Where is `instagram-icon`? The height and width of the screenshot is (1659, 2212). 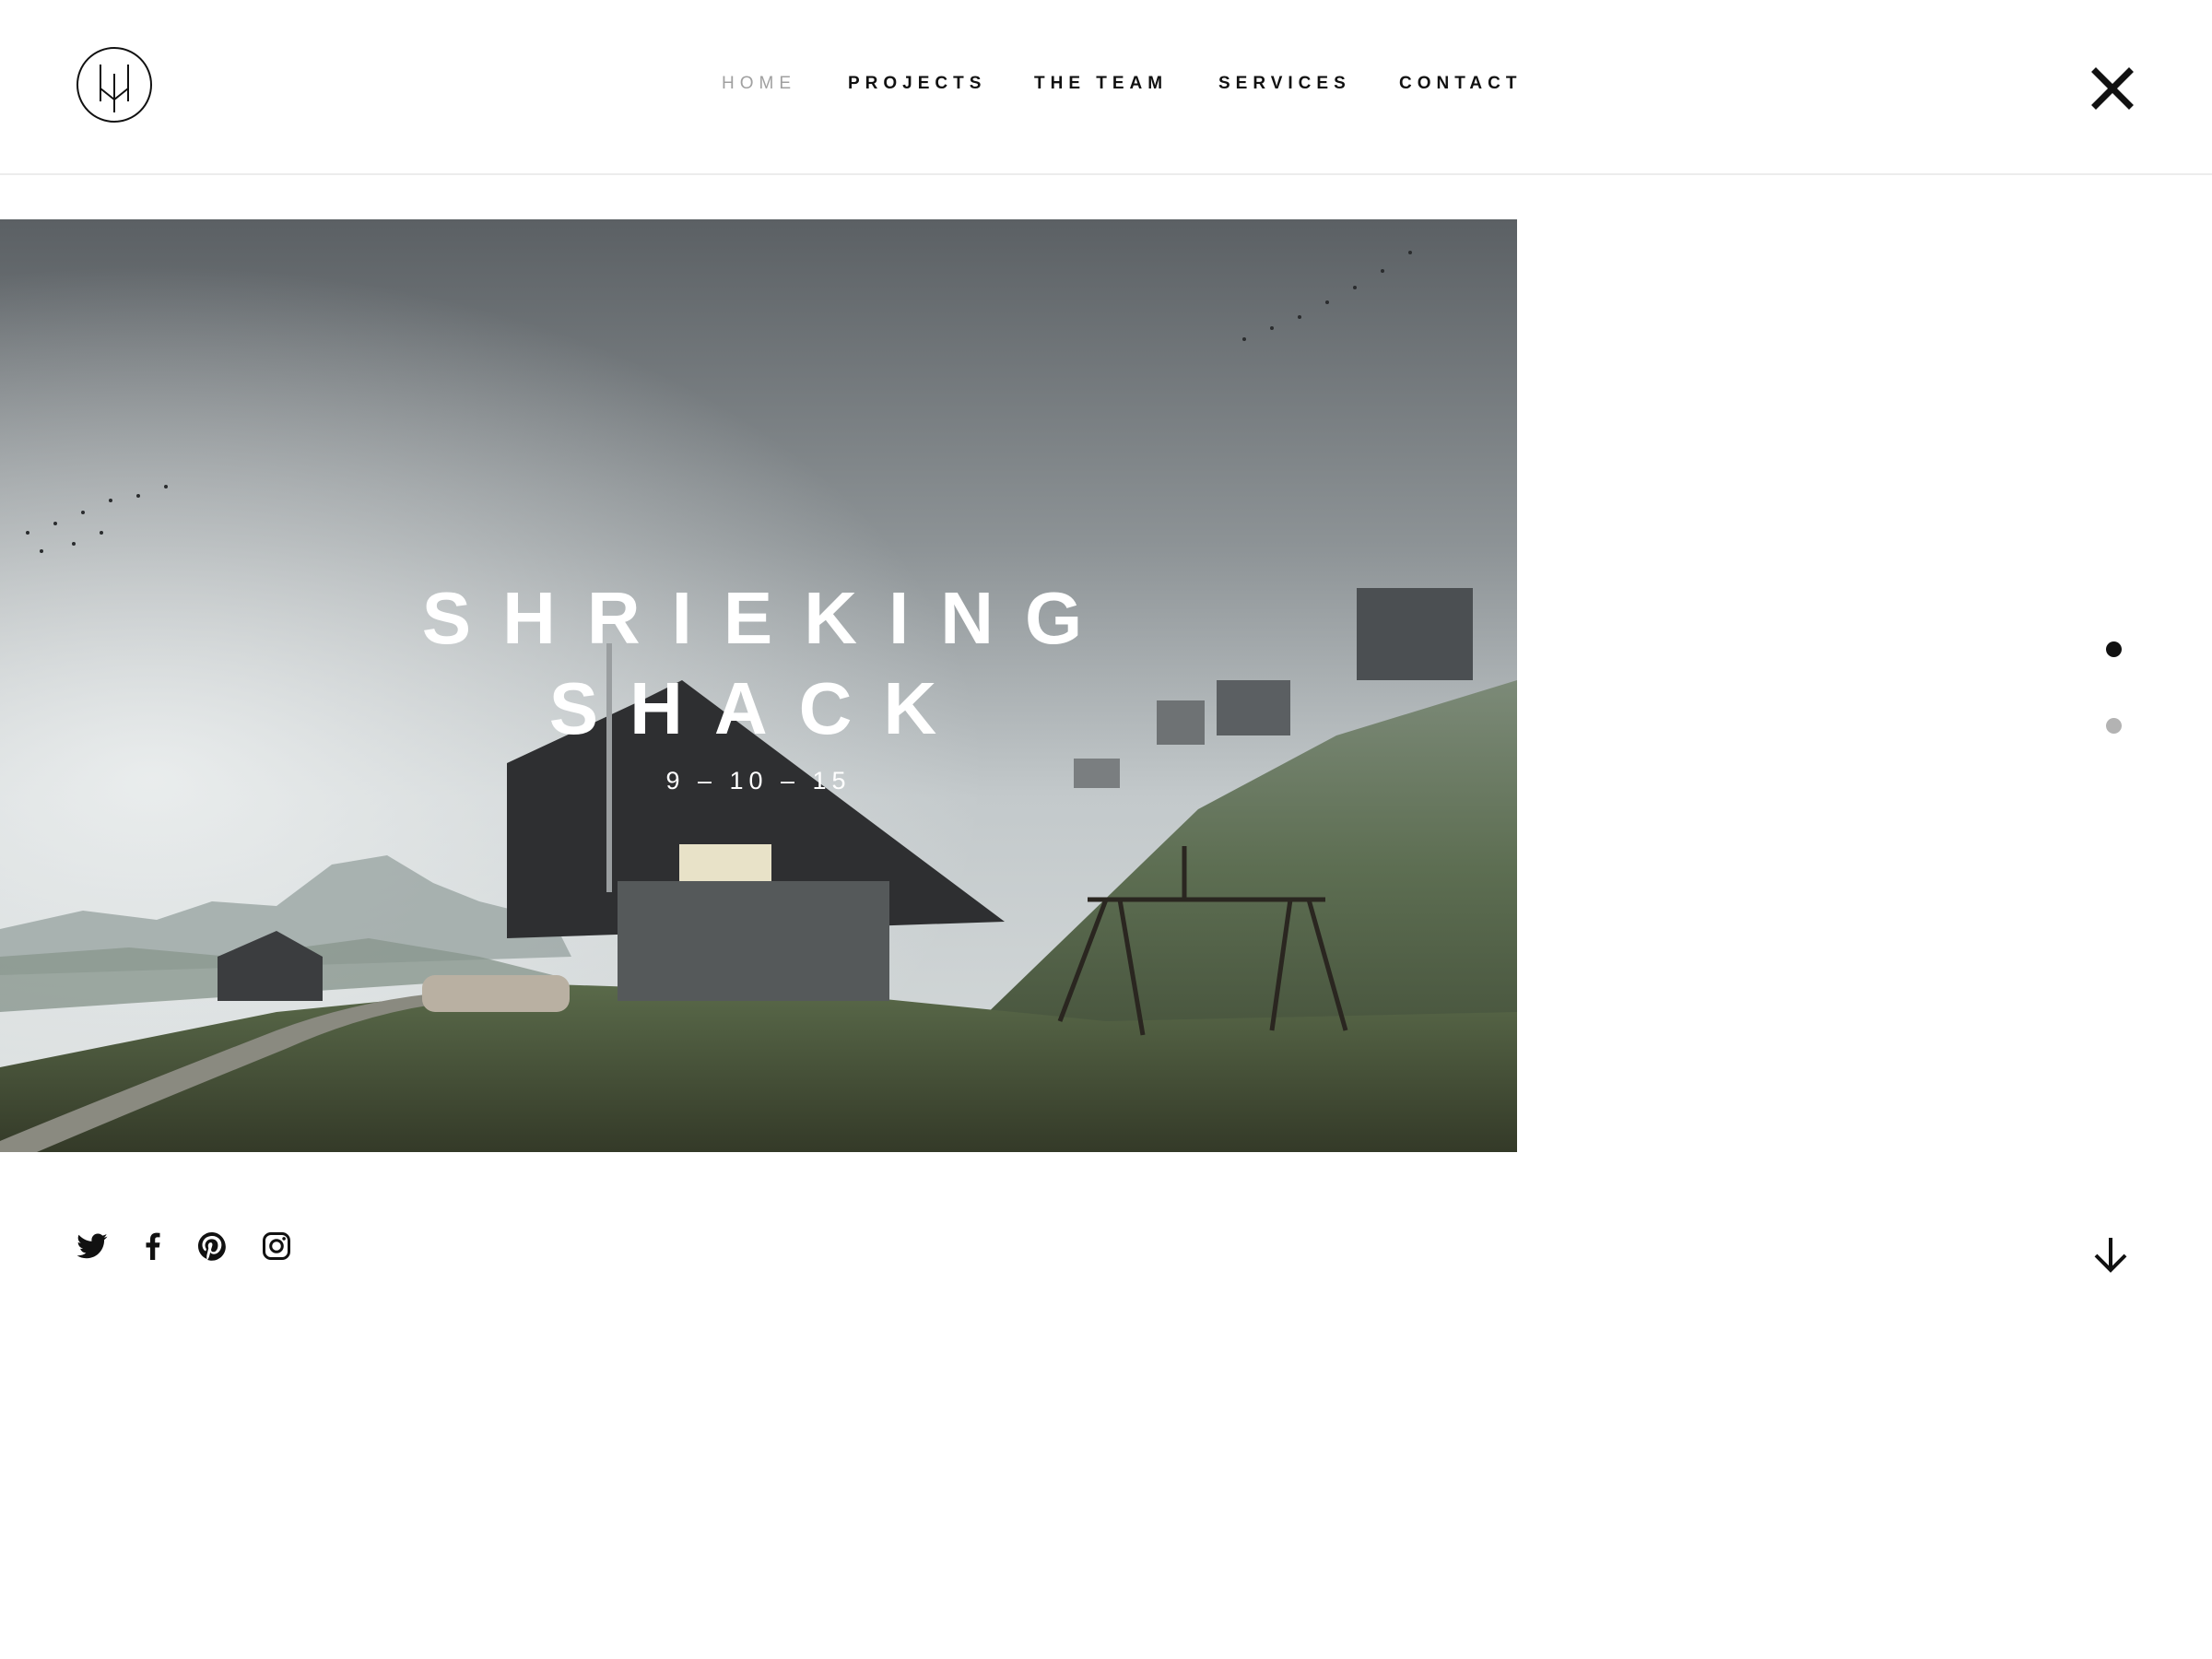
instagram-icon is located at coordinates (276, 1246).